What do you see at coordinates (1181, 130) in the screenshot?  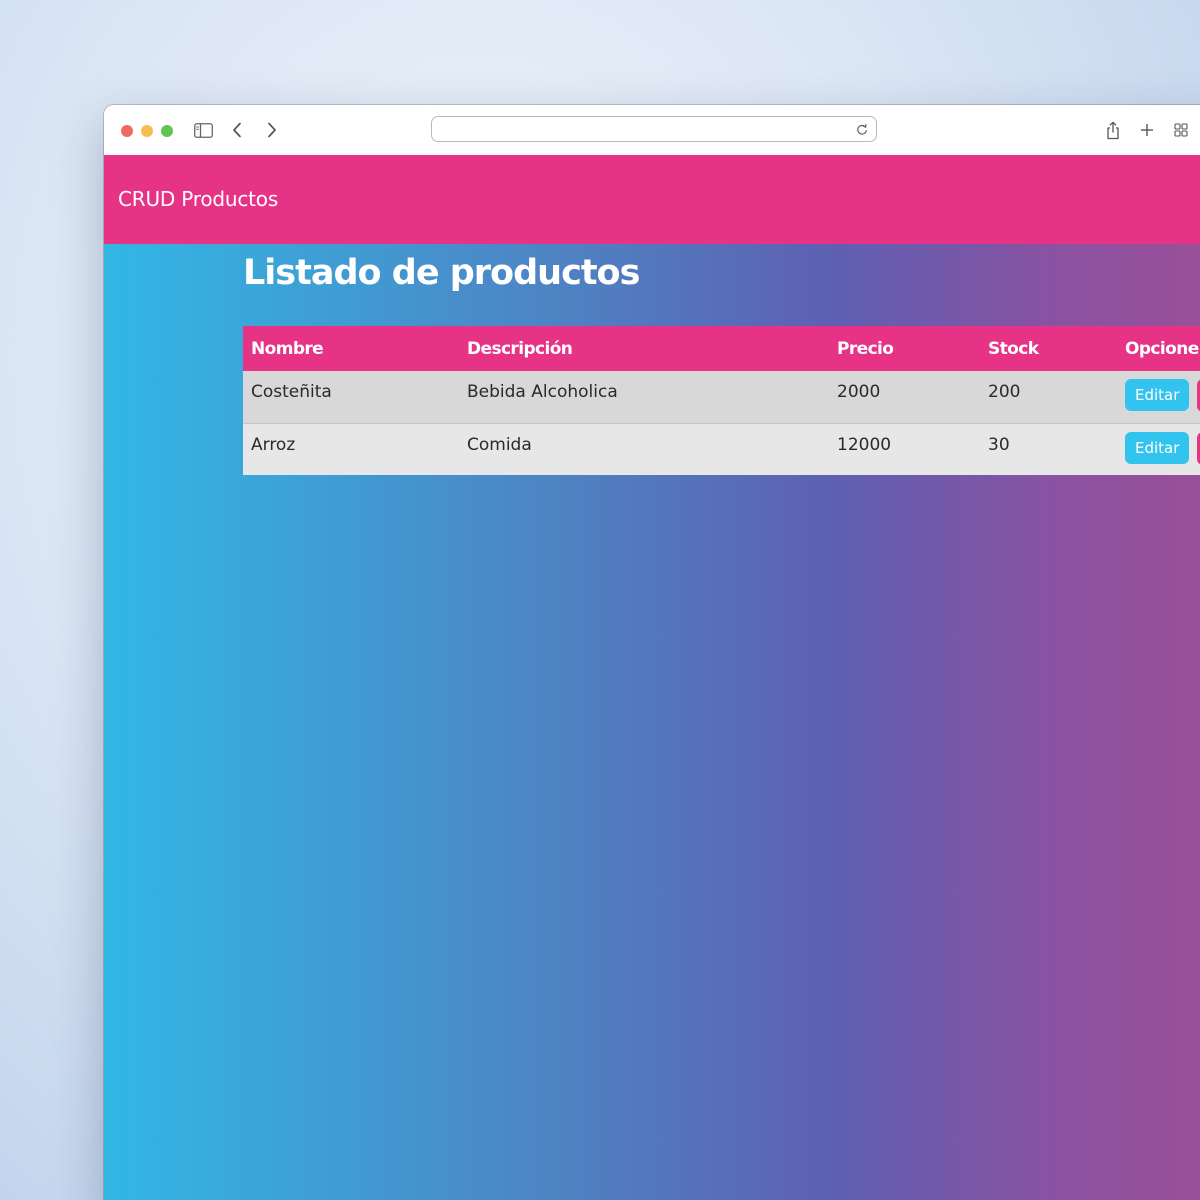 I see `tab-overview-icon` at bounding box center [1181, 130].